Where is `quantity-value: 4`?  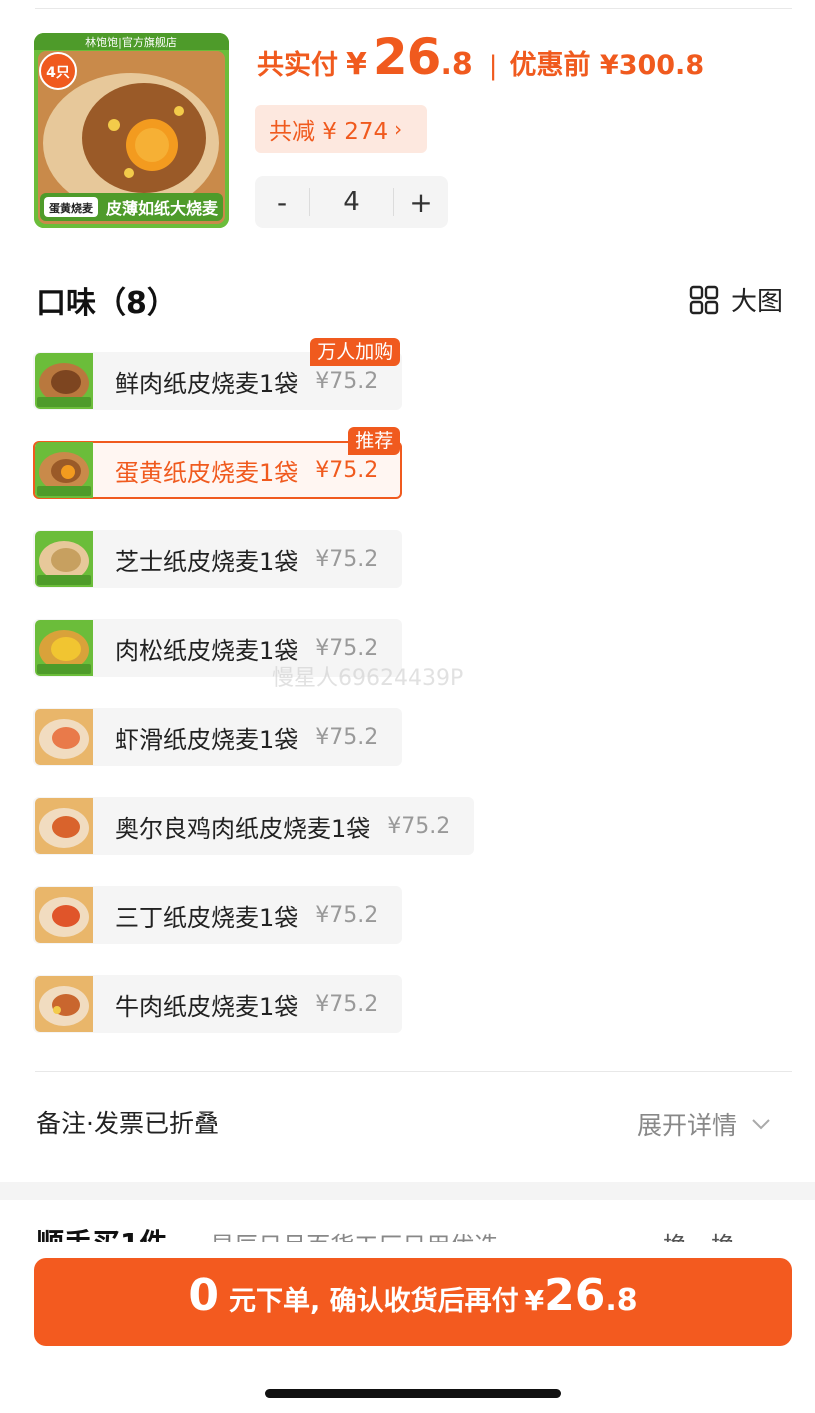
quantity-value: 4 is located at coordinates (351, 202).